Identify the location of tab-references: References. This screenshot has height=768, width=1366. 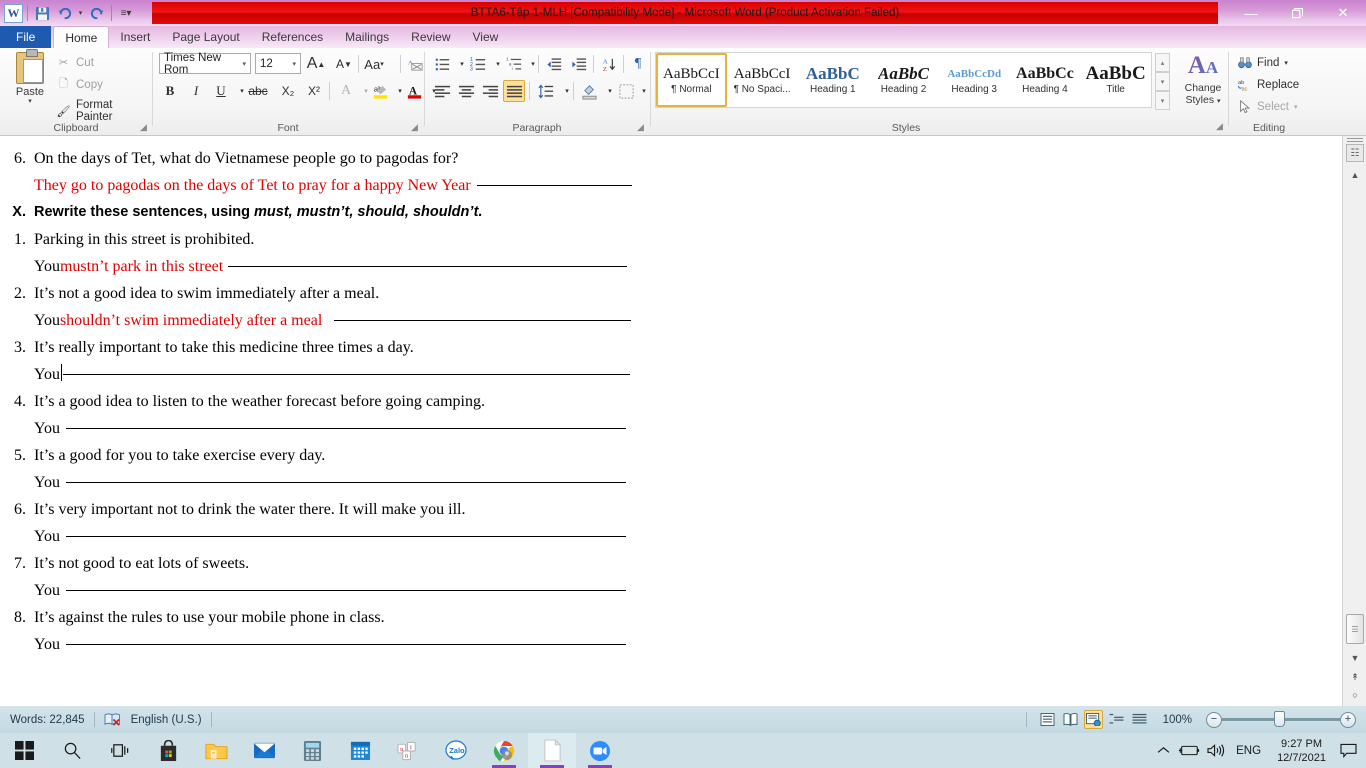
(292, 37).